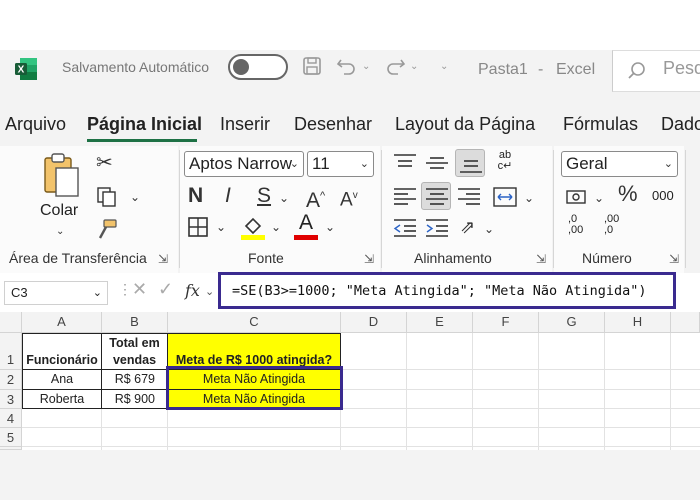  Describe the element at coordinates (374, 322) in the screenshot. I see `column-header-d: D` at that location.